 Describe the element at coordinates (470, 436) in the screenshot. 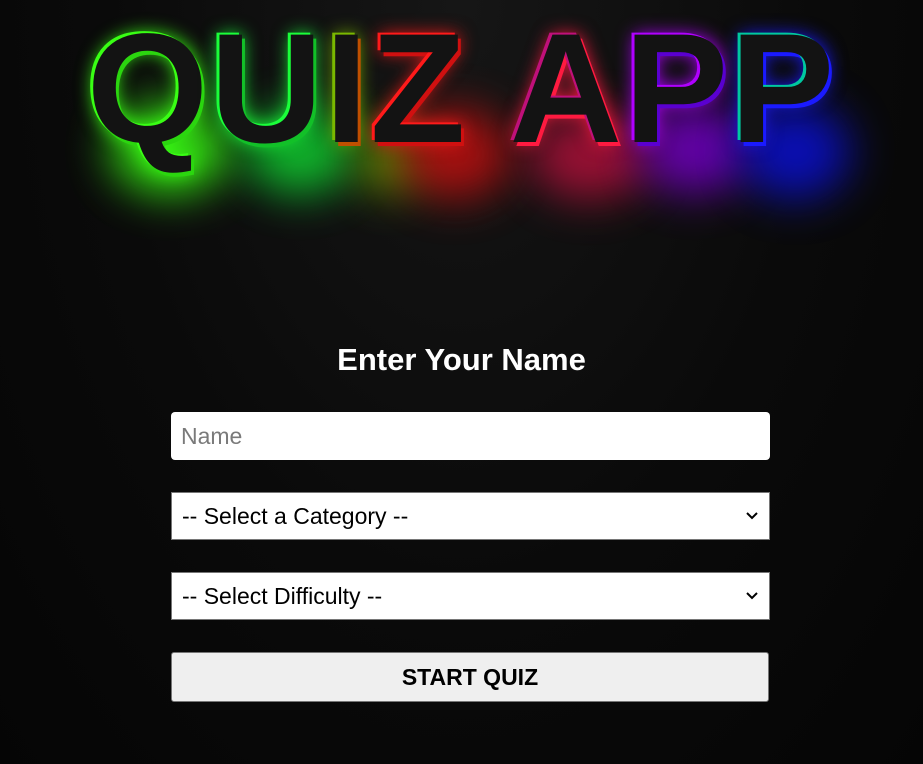

I see `name-input` at that location.